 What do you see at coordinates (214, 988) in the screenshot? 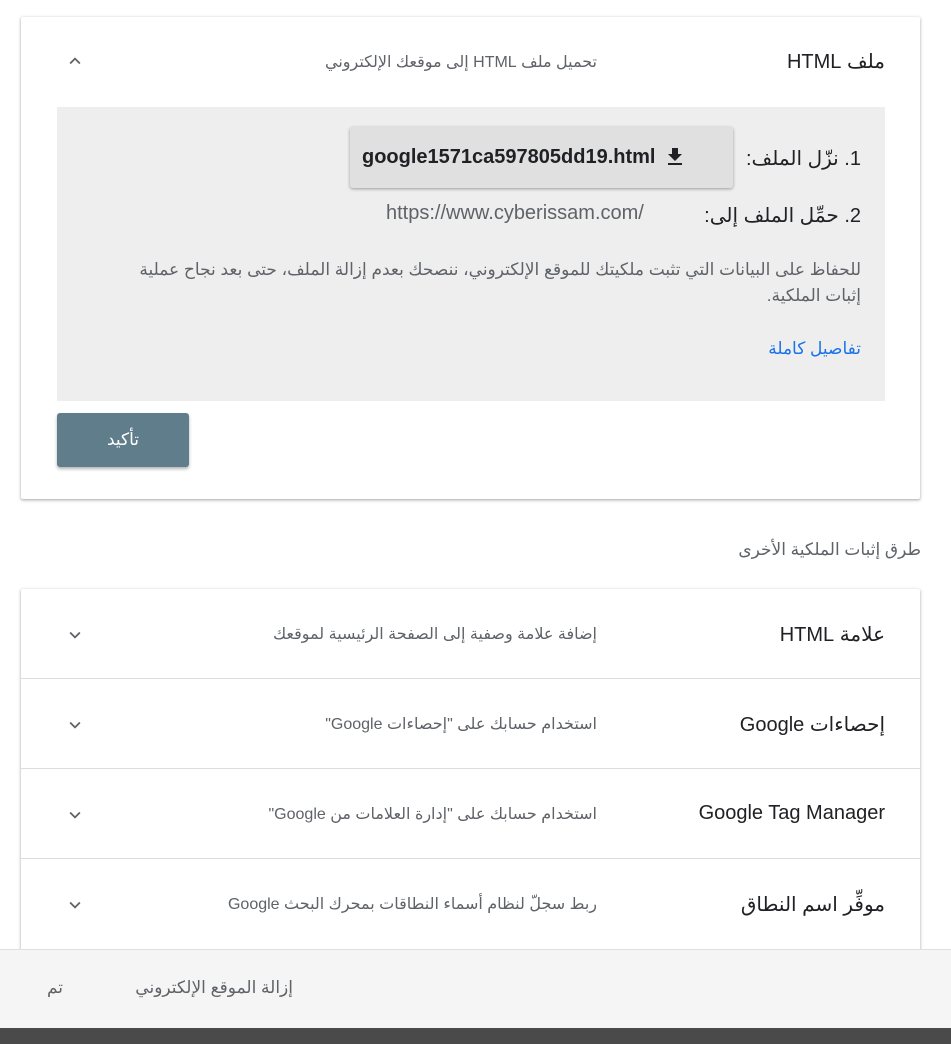
I see `remove-site-button: إزالة الموقع الإلكتروني` at bounding box center [214, 988].